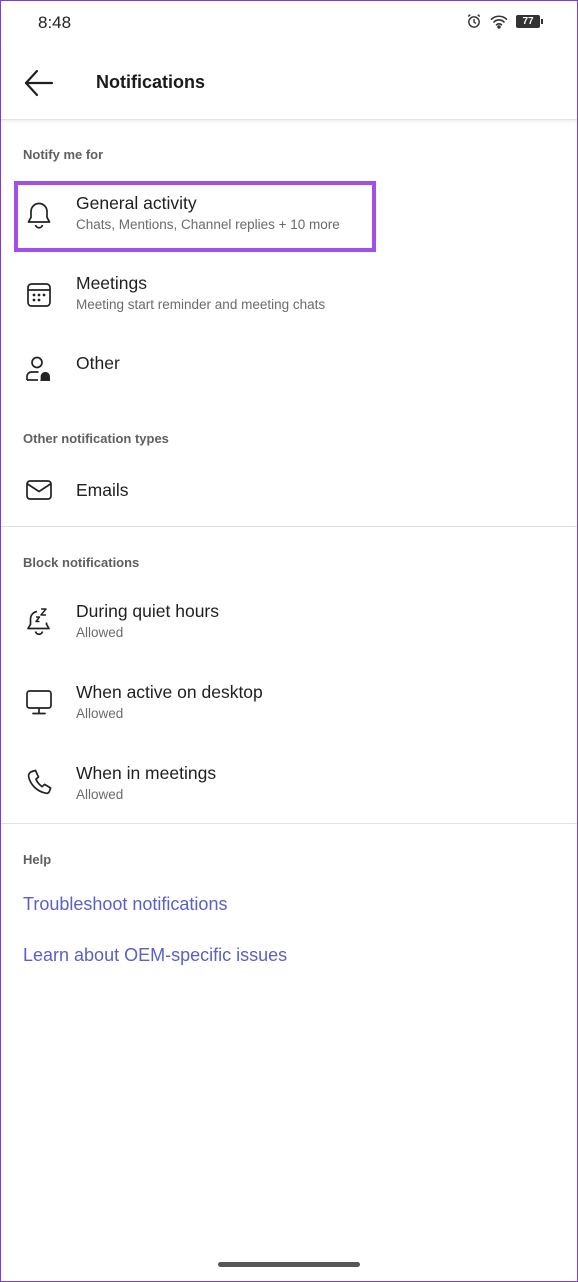  I want to click on row-title: General activity, so click(136, 203).